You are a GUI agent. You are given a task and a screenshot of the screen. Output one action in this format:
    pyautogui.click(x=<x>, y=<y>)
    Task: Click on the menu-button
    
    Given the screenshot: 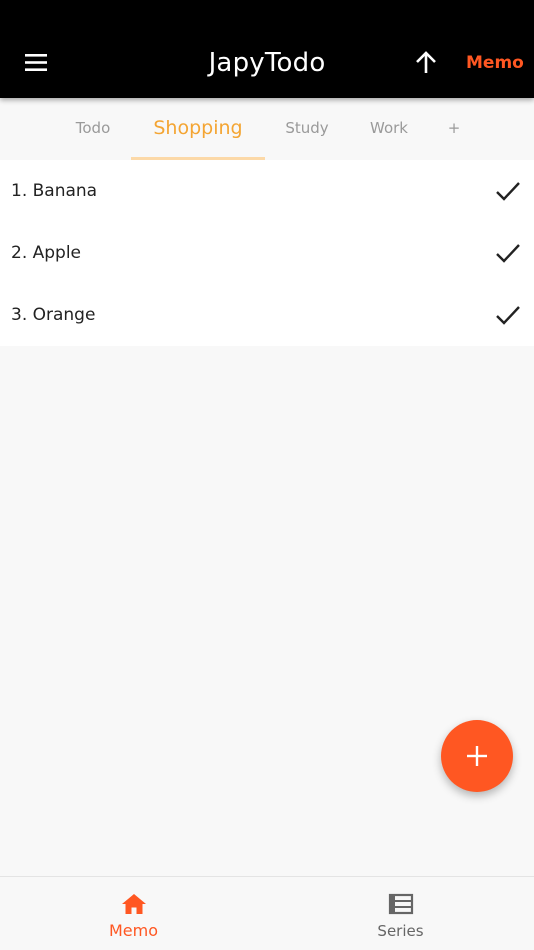 What is the action you would take?
    pyautogui.click(x=36, y=63)
    